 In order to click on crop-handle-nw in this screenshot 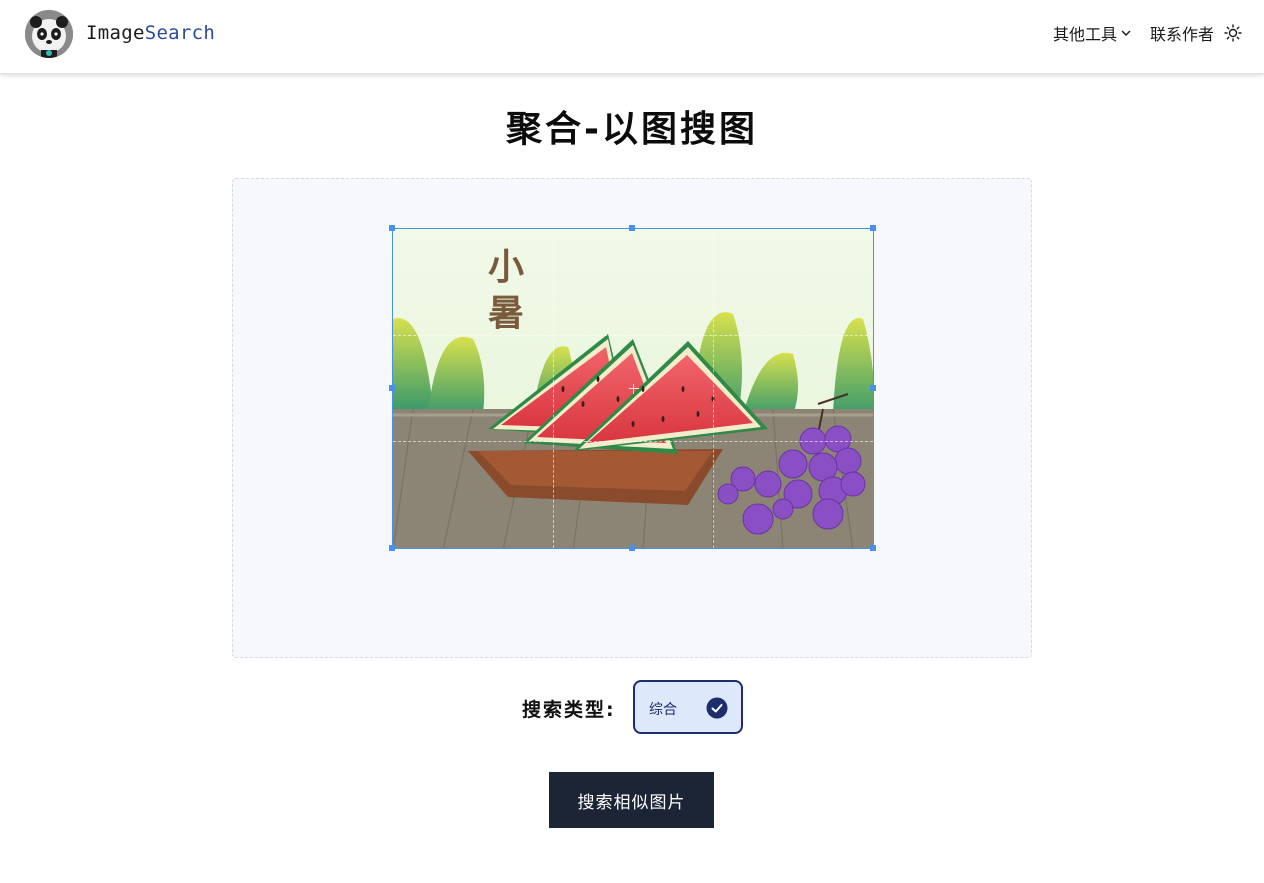, I will do `click(392, 228)`.